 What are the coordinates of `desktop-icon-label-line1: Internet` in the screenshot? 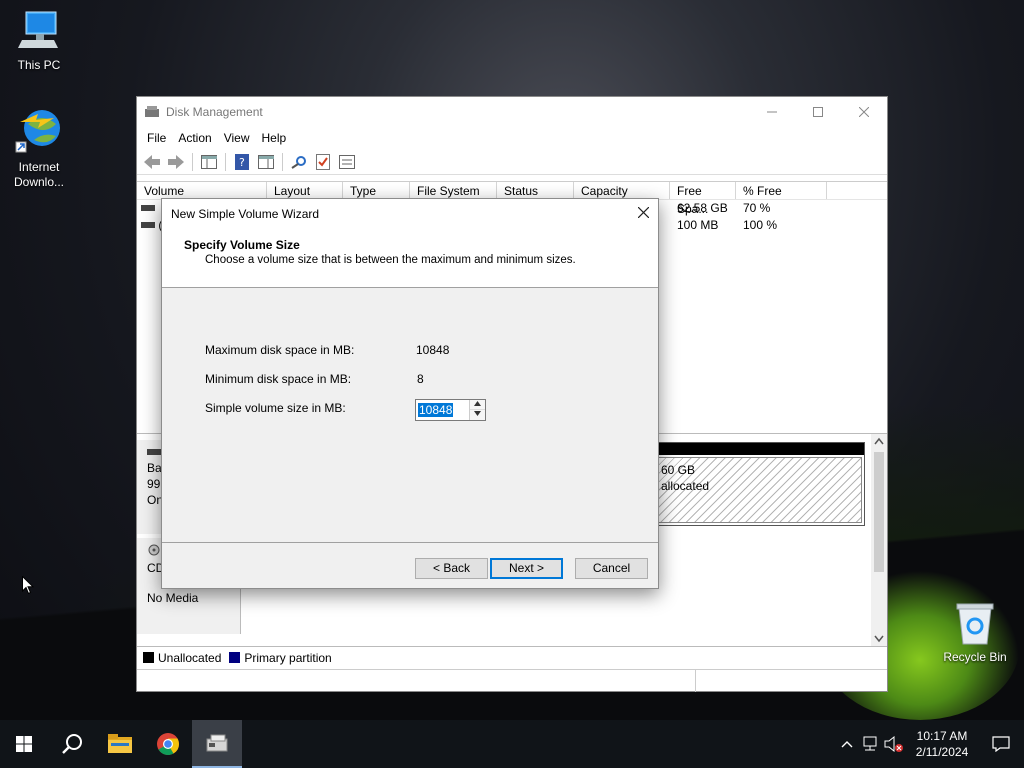 It's located at (39, 167).